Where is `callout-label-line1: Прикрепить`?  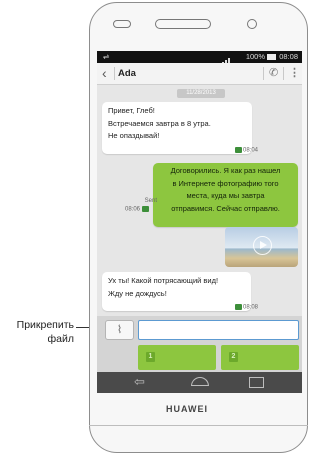
callout-label-line1: Прикрепить is located at coordinates (45, 325).